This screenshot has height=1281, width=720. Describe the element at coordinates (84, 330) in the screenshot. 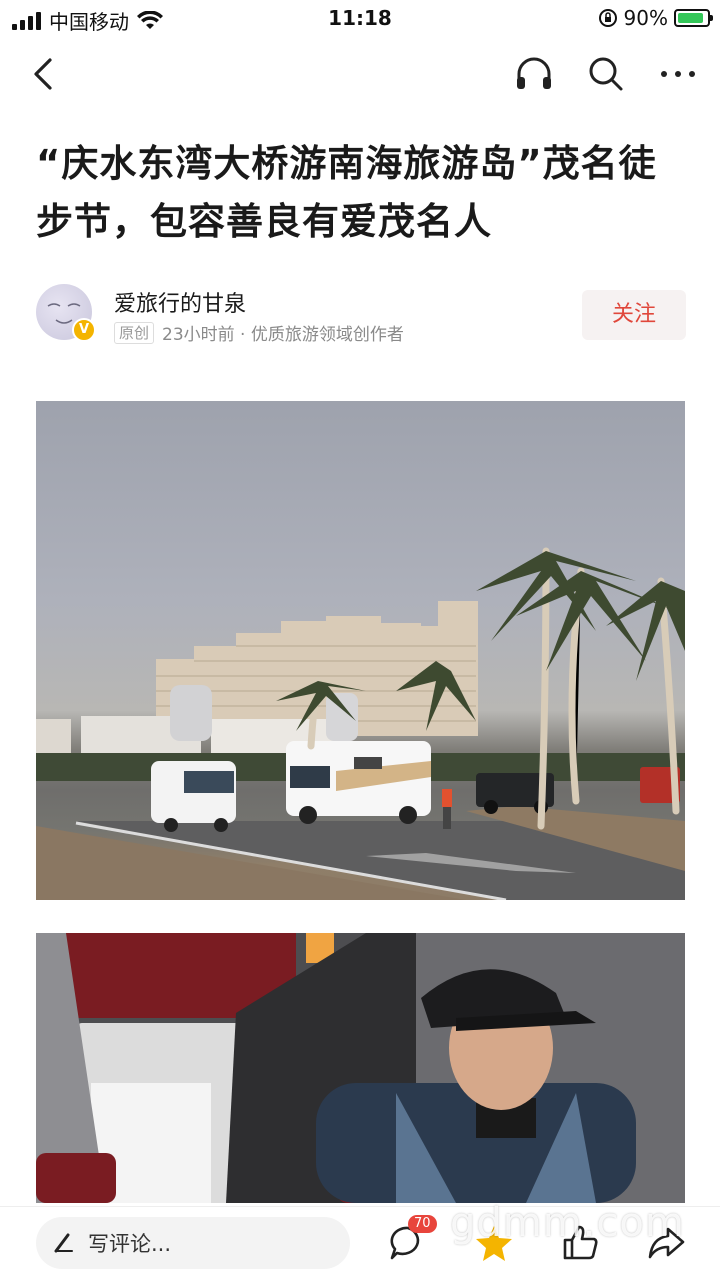

I see `verified-badge: V` at that location.